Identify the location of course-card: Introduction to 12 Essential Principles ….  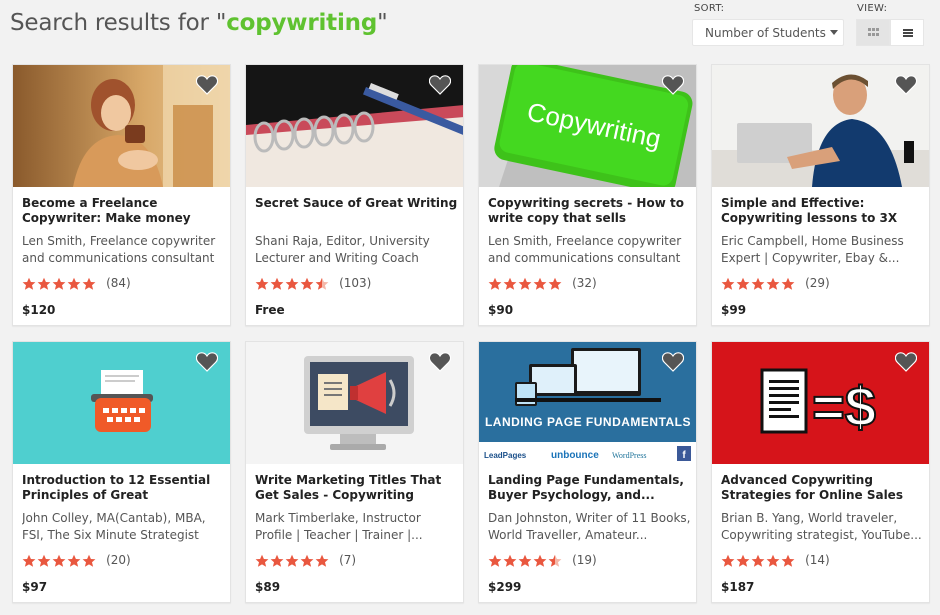
(121, 472).